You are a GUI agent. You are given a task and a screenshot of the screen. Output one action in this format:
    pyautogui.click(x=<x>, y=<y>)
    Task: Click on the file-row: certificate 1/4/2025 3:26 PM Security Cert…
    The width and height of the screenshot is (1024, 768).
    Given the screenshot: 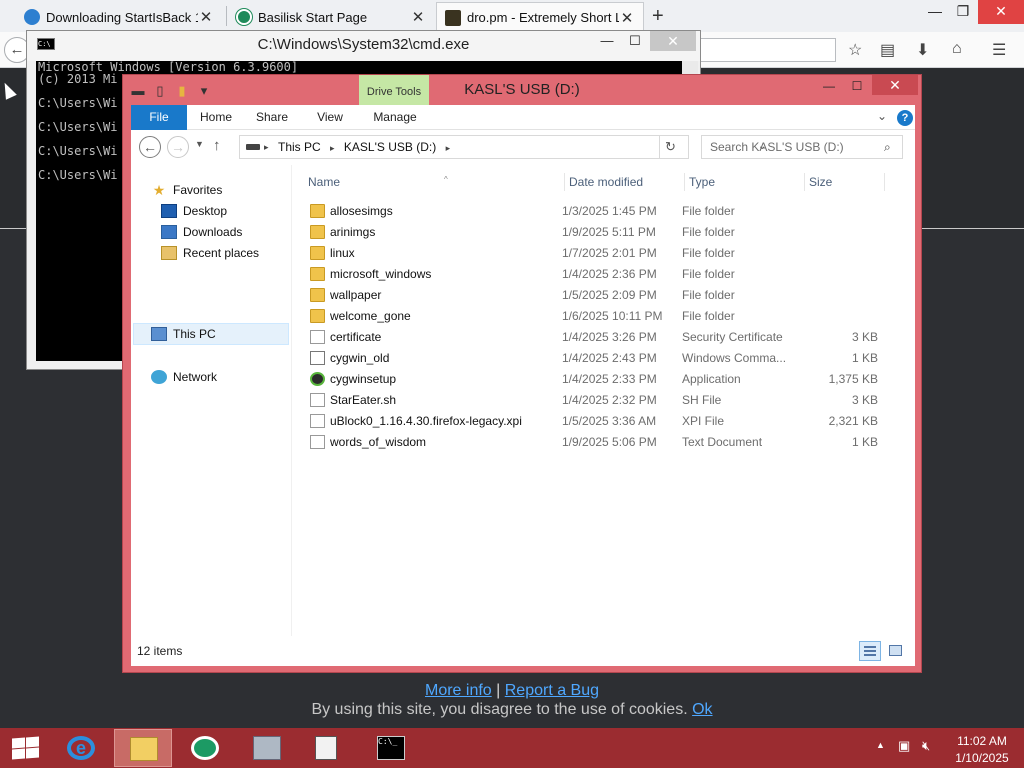 What is the action you would take?
    pyautogui.click(x=602, y=337)
    